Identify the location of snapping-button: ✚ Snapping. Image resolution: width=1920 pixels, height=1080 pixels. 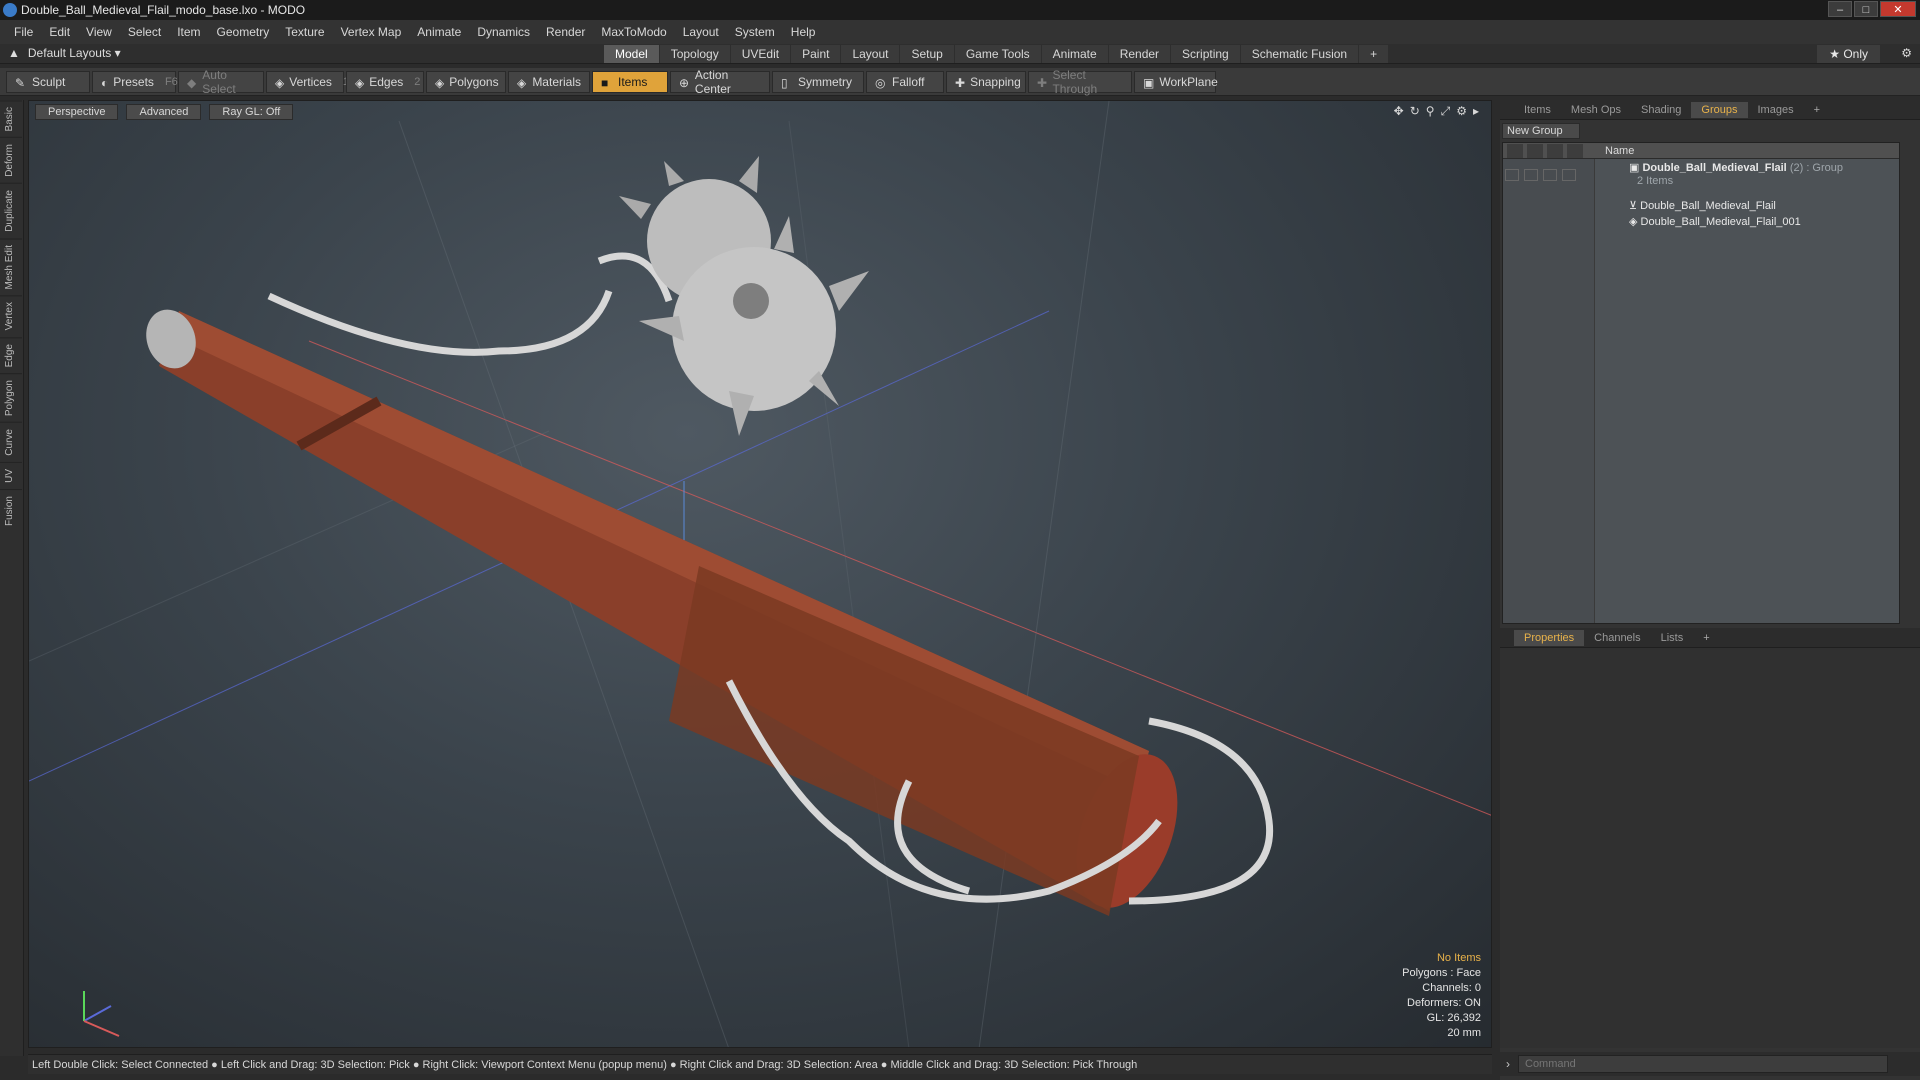
(986, 81).